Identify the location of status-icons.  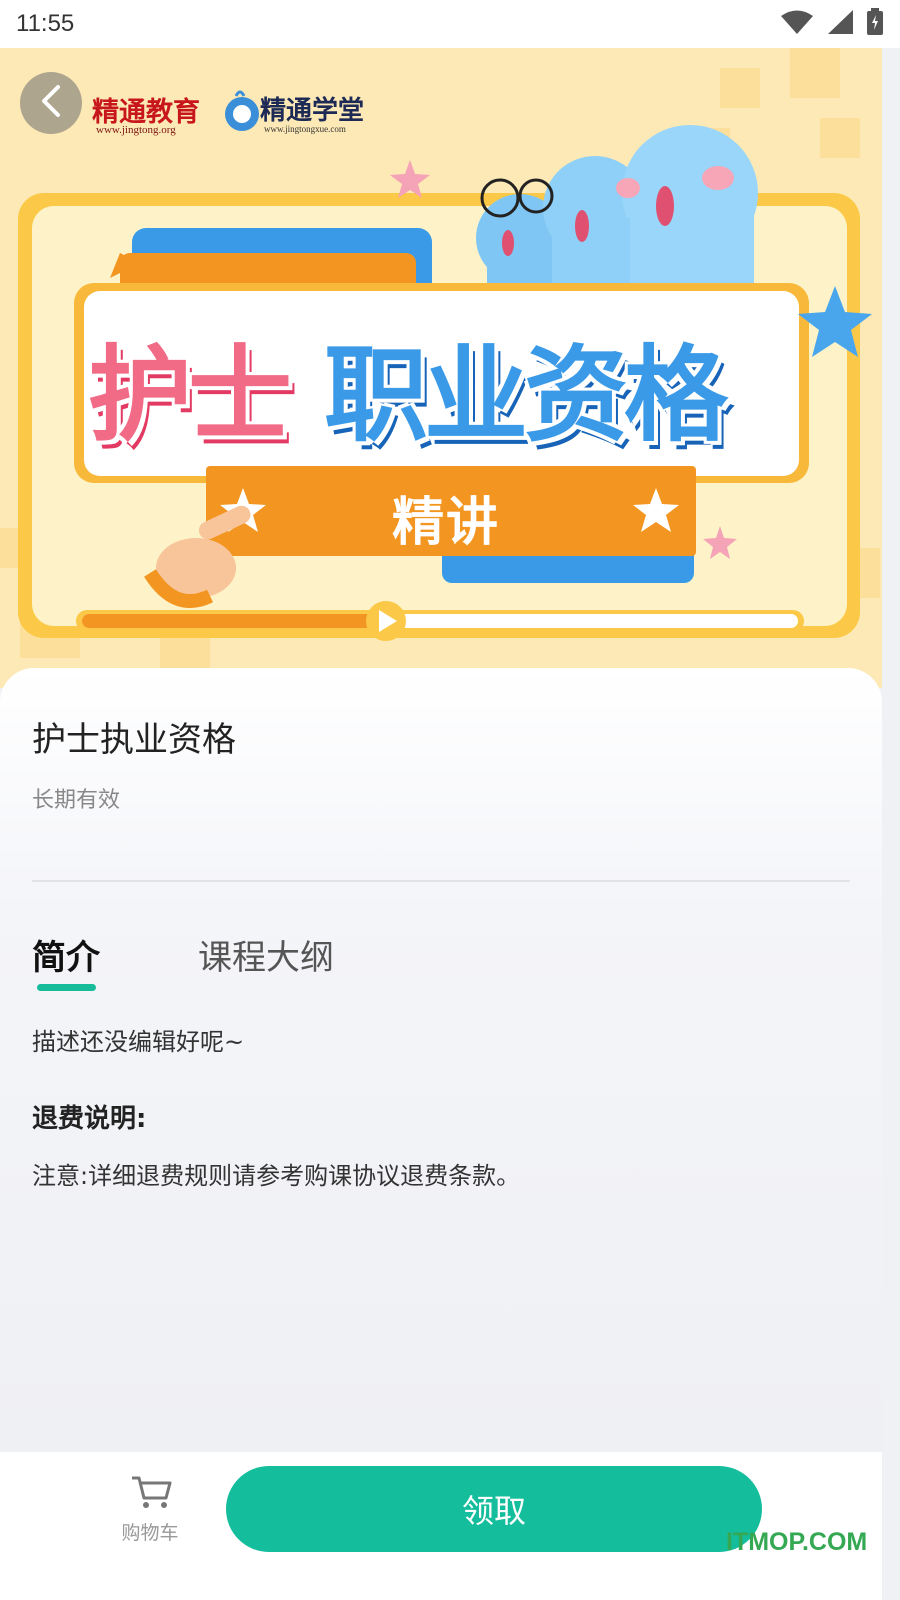
(832, 24).